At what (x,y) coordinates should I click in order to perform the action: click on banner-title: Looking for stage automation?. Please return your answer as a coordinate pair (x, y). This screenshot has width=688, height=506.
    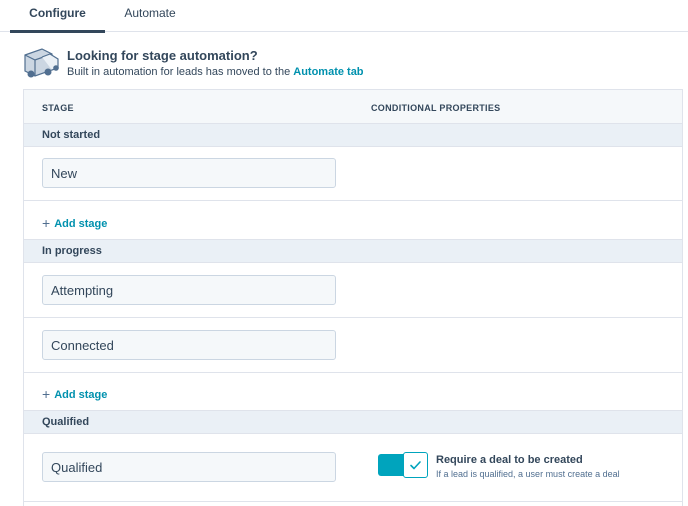
    Looking at the image, I should click on (162, 55).